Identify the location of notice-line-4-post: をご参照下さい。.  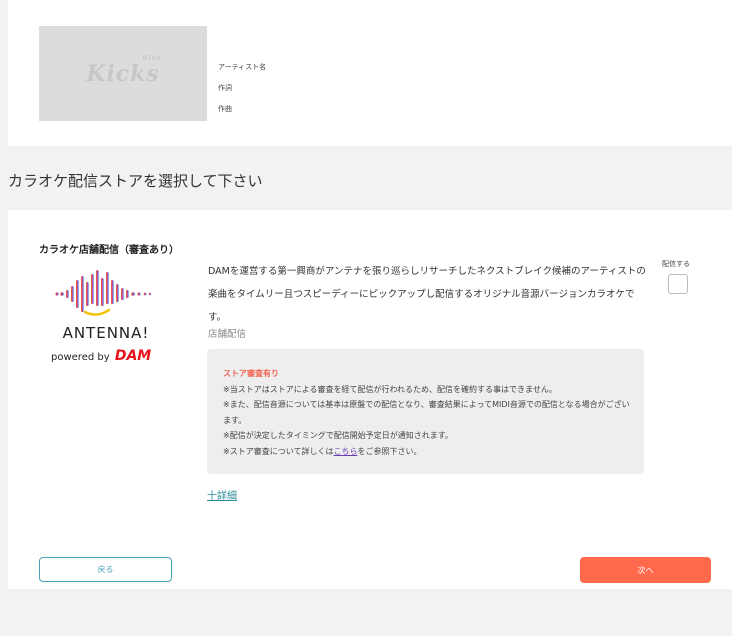
(389, 451).